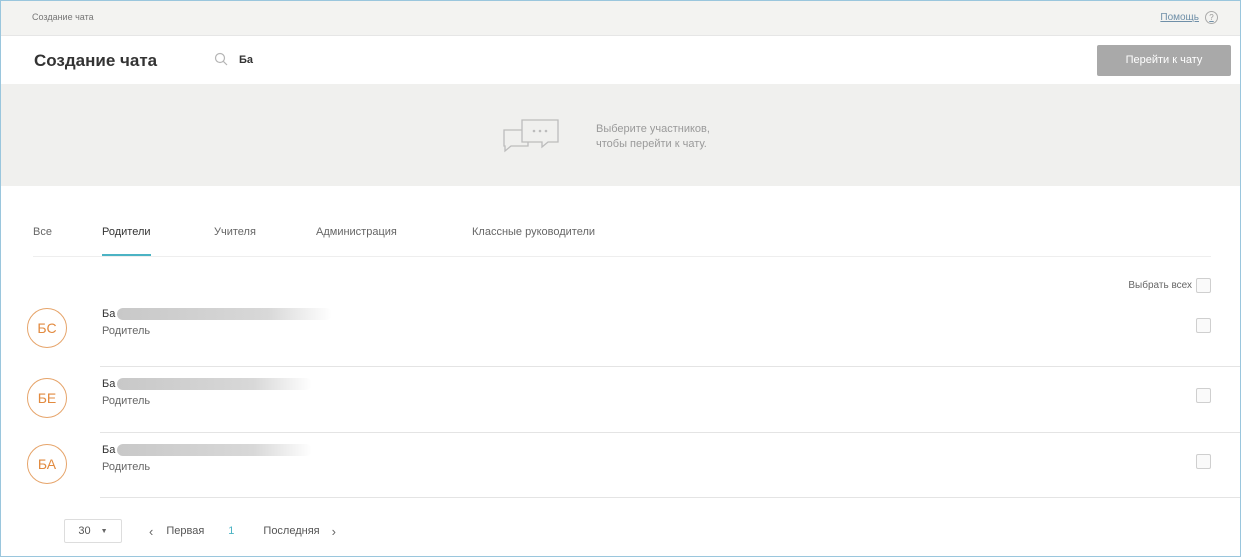  What do you see at coordinates (126, 241) in the screenshot?
I see `tab-parents: Родители` at bounding box center [126, 241].